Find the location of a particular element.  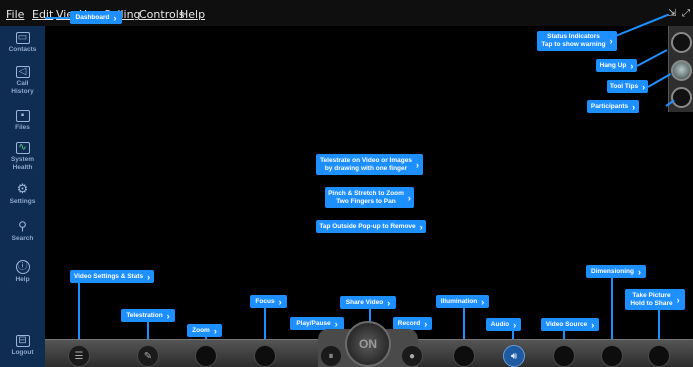

sidebar-item-settings: ⚙ Settings is located at coordinates (22, 194).